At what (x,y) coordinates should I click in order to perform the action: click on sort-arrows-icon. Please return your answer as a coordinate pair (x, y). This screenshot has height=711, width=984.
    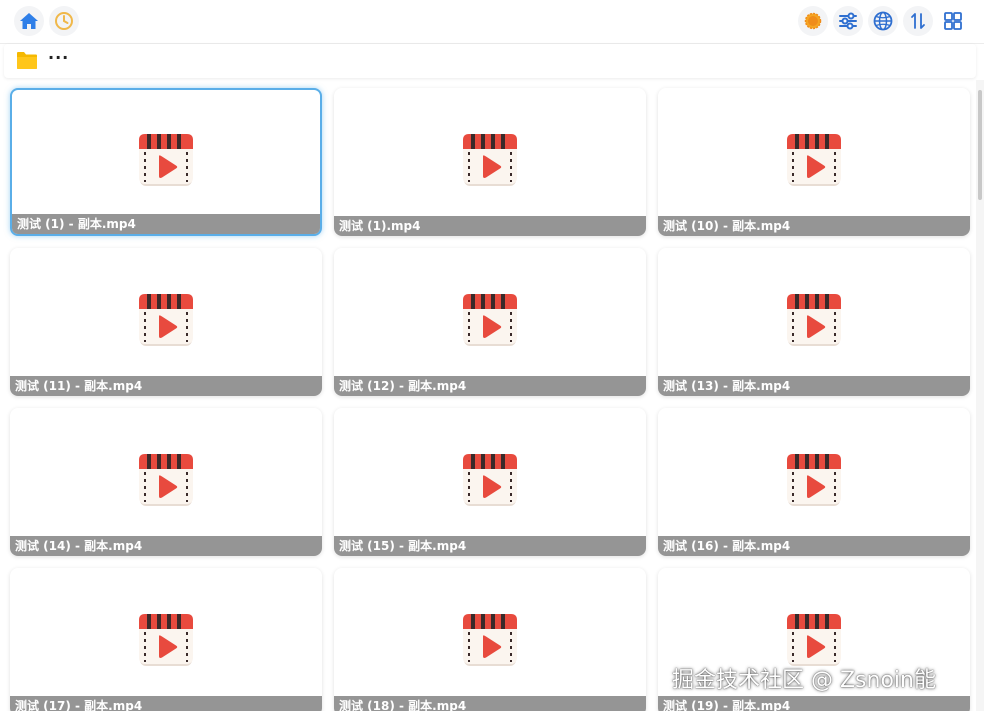
    Looking at the image, I should click on (918, 21).